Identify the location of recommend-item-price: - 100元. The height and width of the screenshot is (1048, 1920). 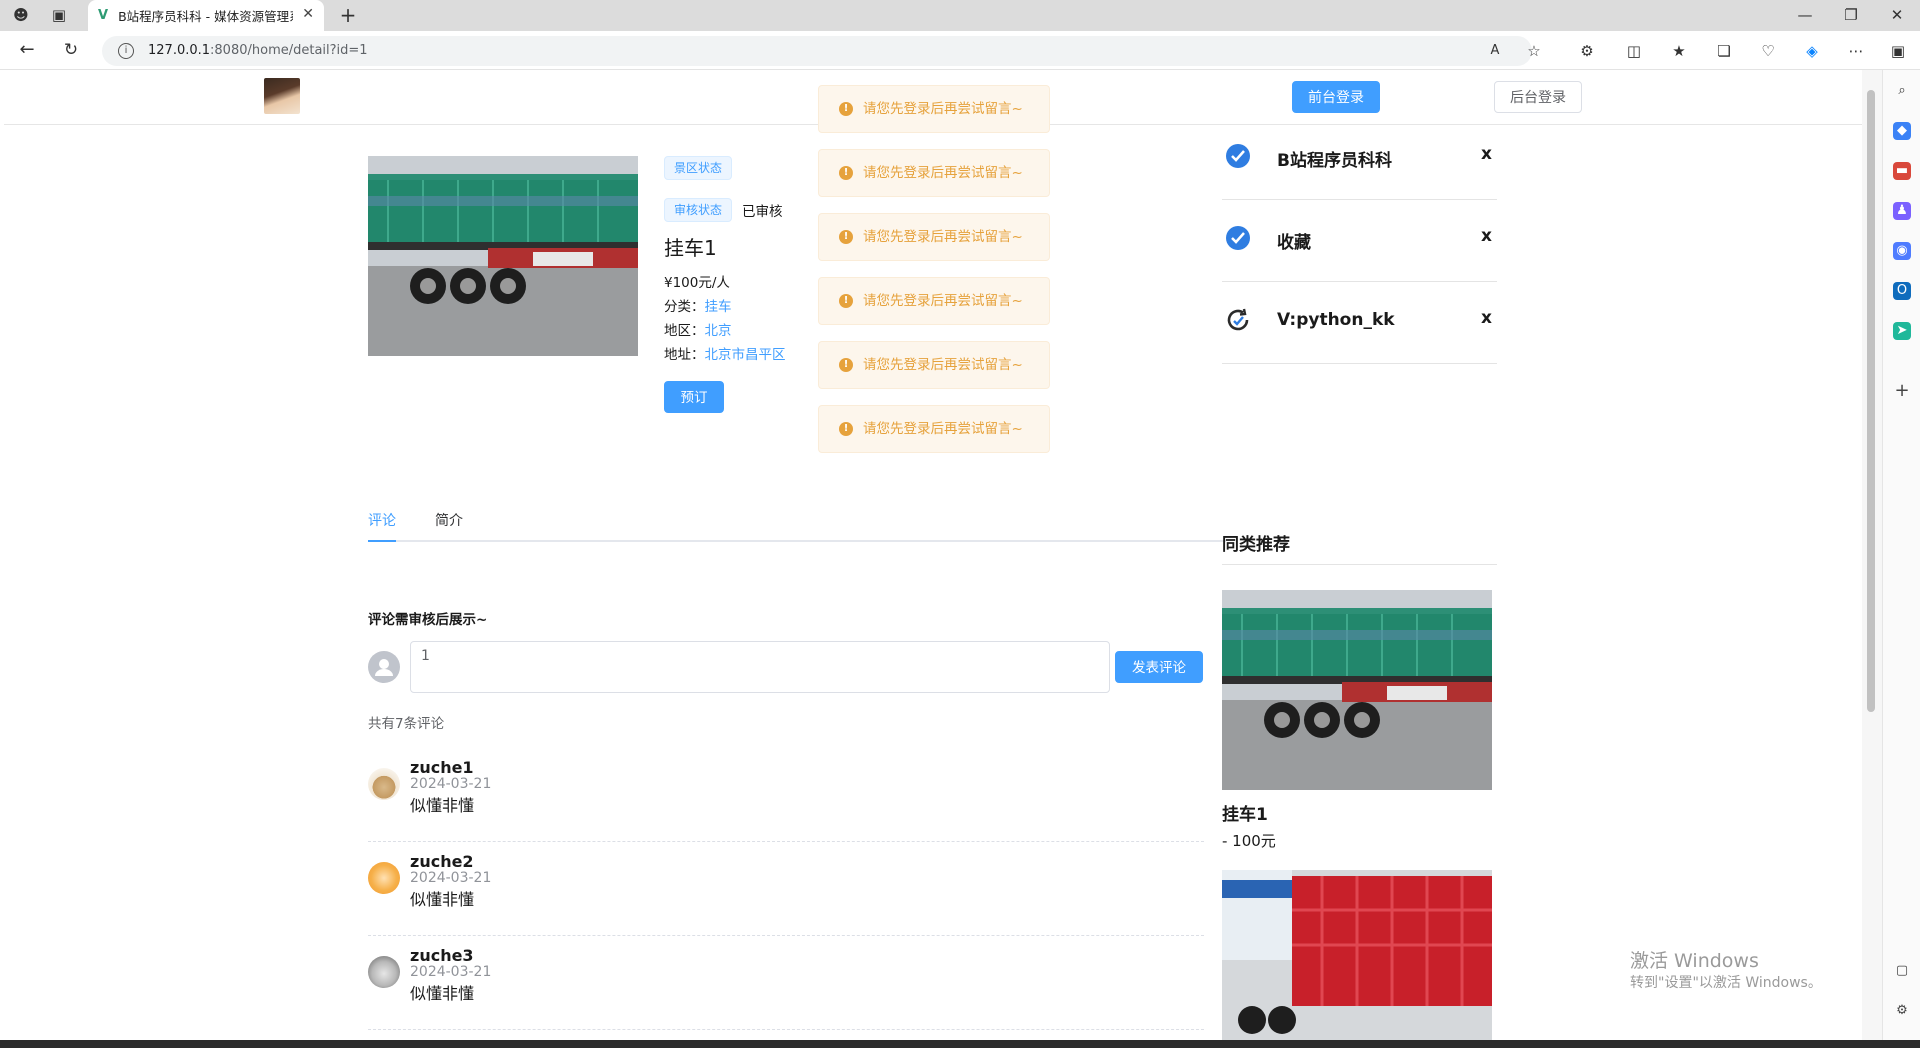
(1249, 841).